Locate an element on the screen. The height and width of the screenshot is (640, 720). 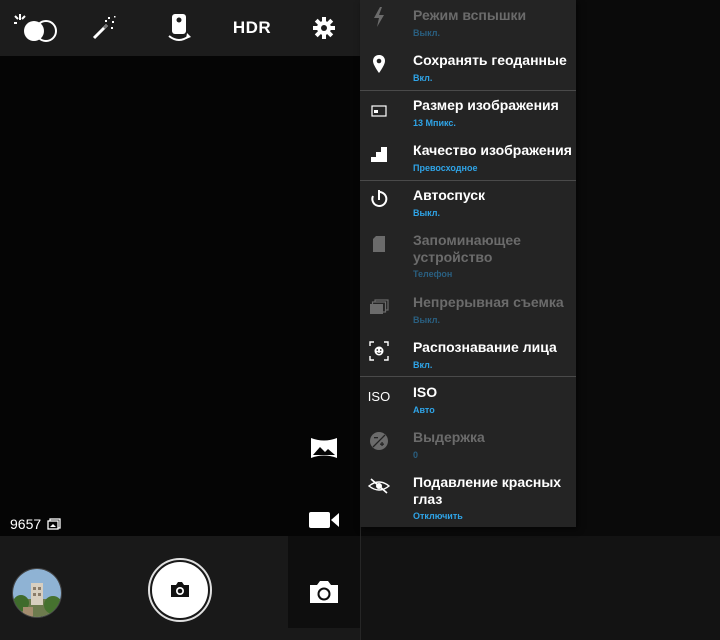
gallery-thumbnail is located at coordinates (37, 593).